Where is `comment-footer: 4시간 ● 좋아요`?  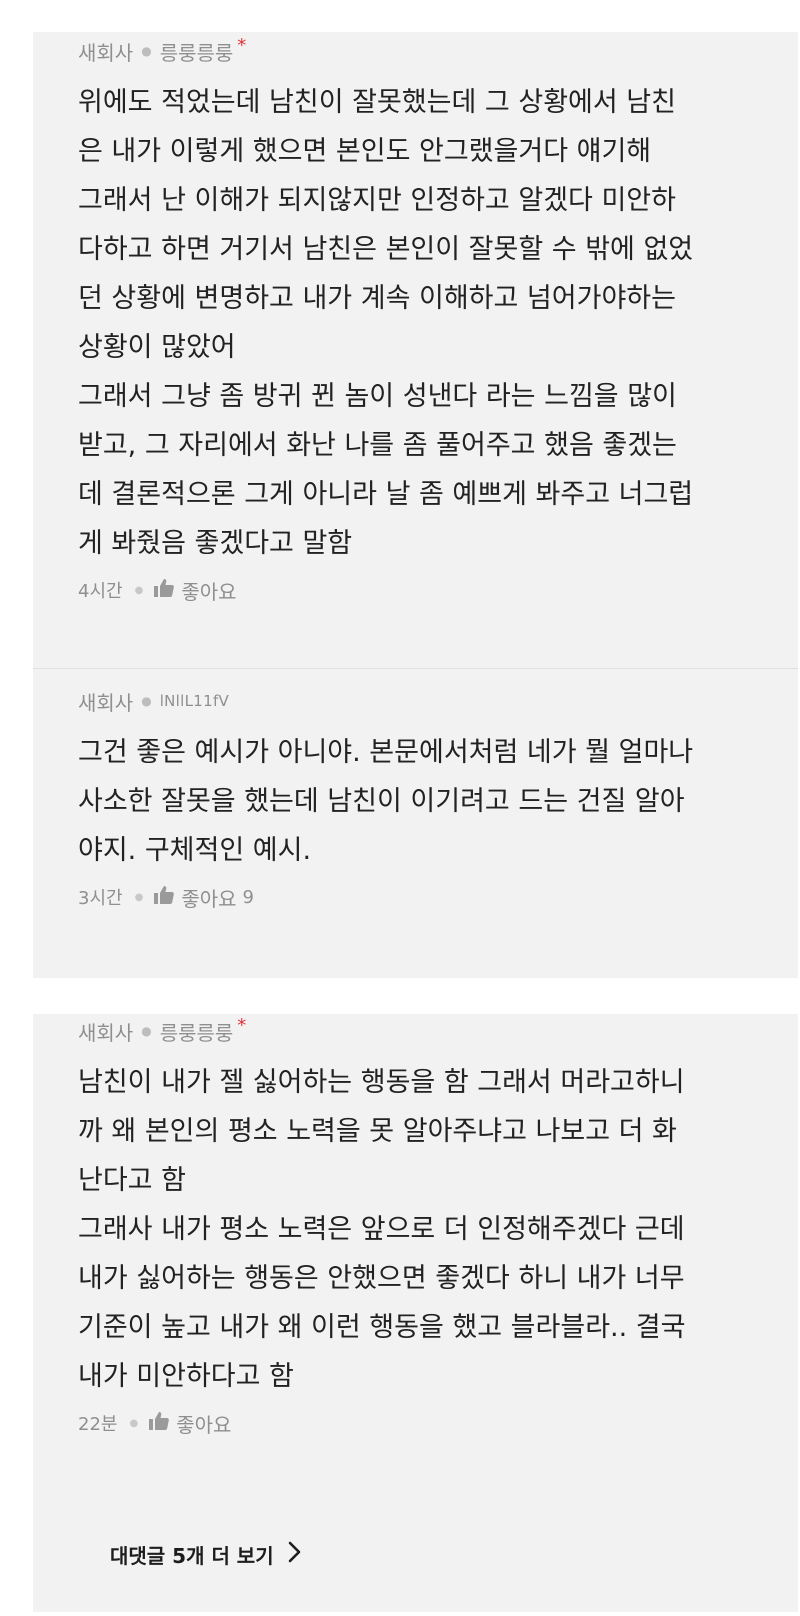 comment-footer: 4시간 ● 좋아요 is located at coordinates (433, 590).